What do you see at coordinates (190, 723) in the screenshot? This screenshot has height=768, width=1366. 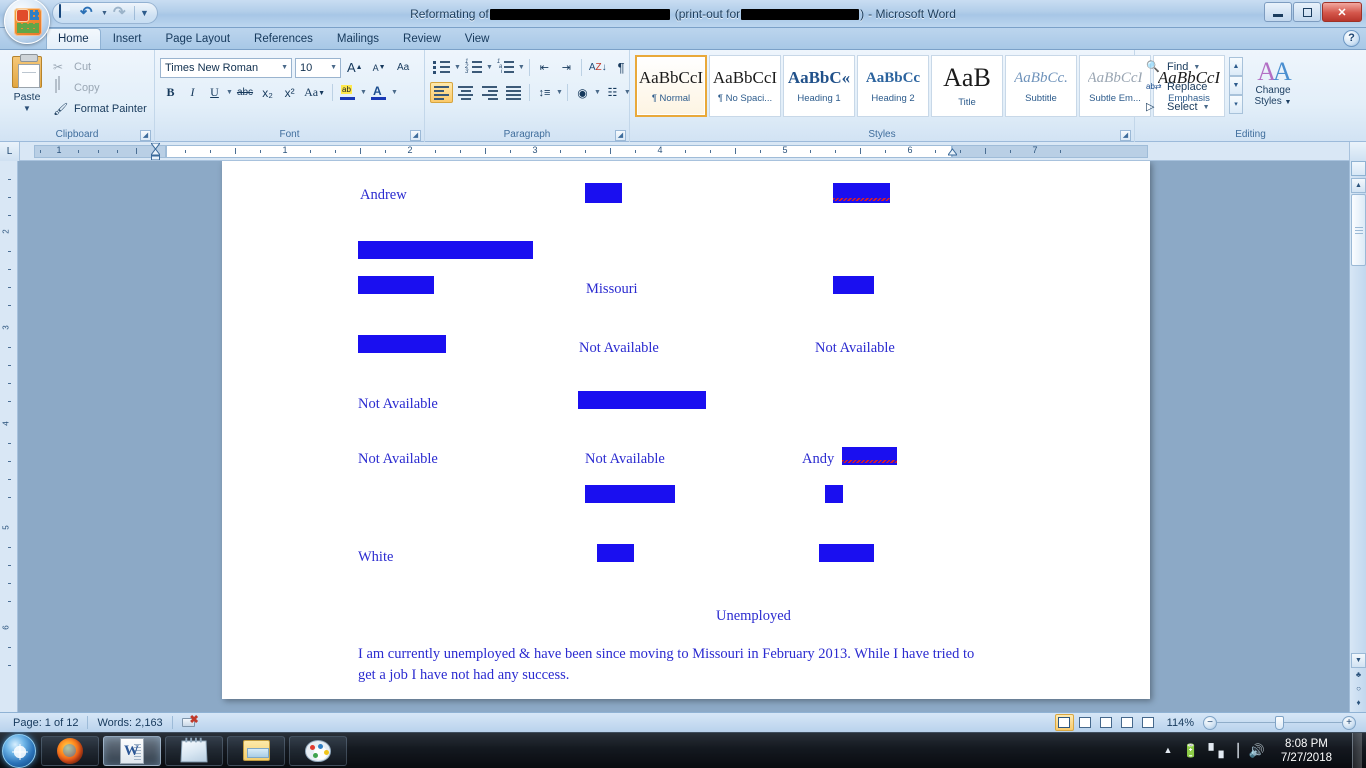 I see `proofing-status: ✖` at bounding box center [190, 723].